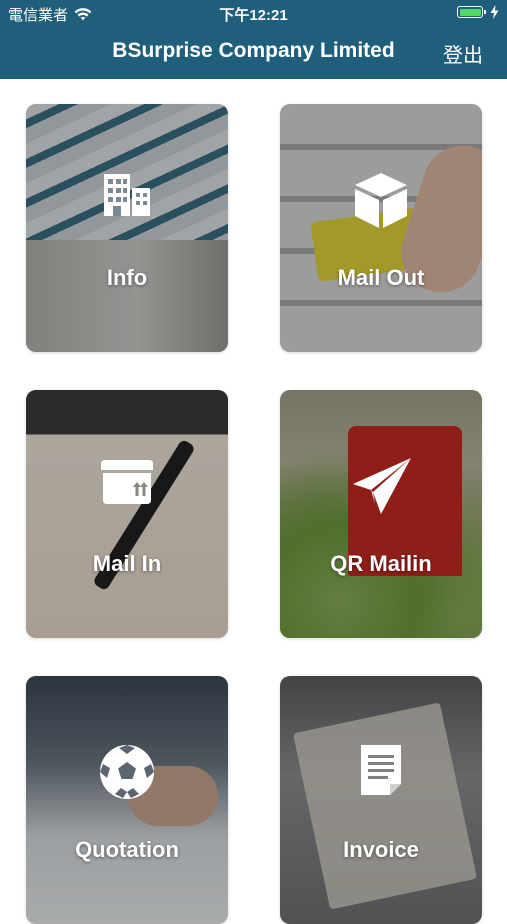  I want to click on tile-label: Invoice, so click(381, 849).